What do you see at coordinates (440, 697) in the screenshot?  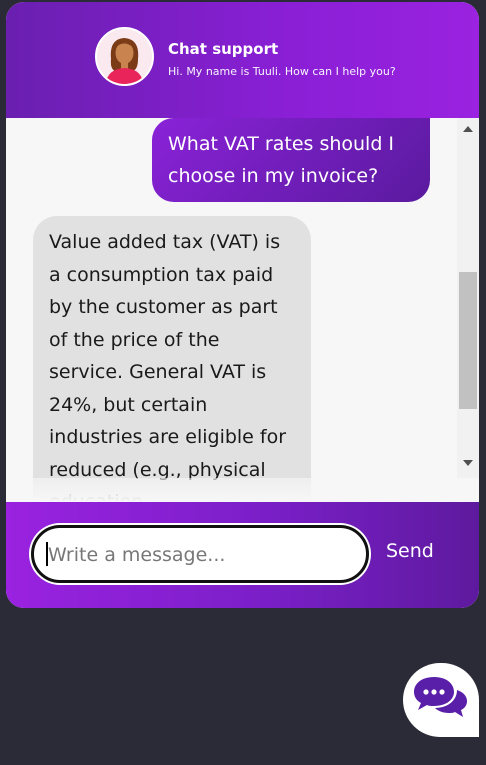 I see `chat-bubbles-icon` at bounding box center [440, 697].